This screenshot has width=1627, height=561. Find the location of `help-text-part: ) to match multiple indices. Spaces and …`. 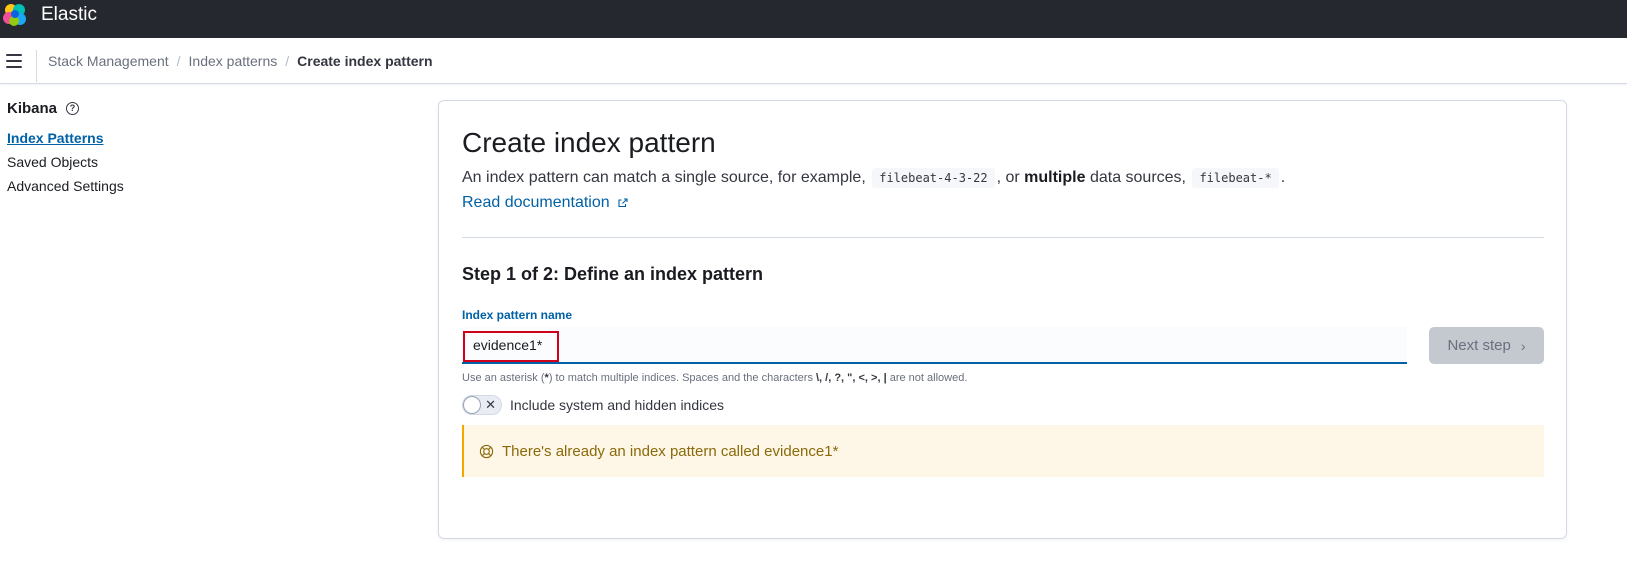

help-text-part: ) to match multiple indices. Spaces and … is located at coordinates (682, 378).